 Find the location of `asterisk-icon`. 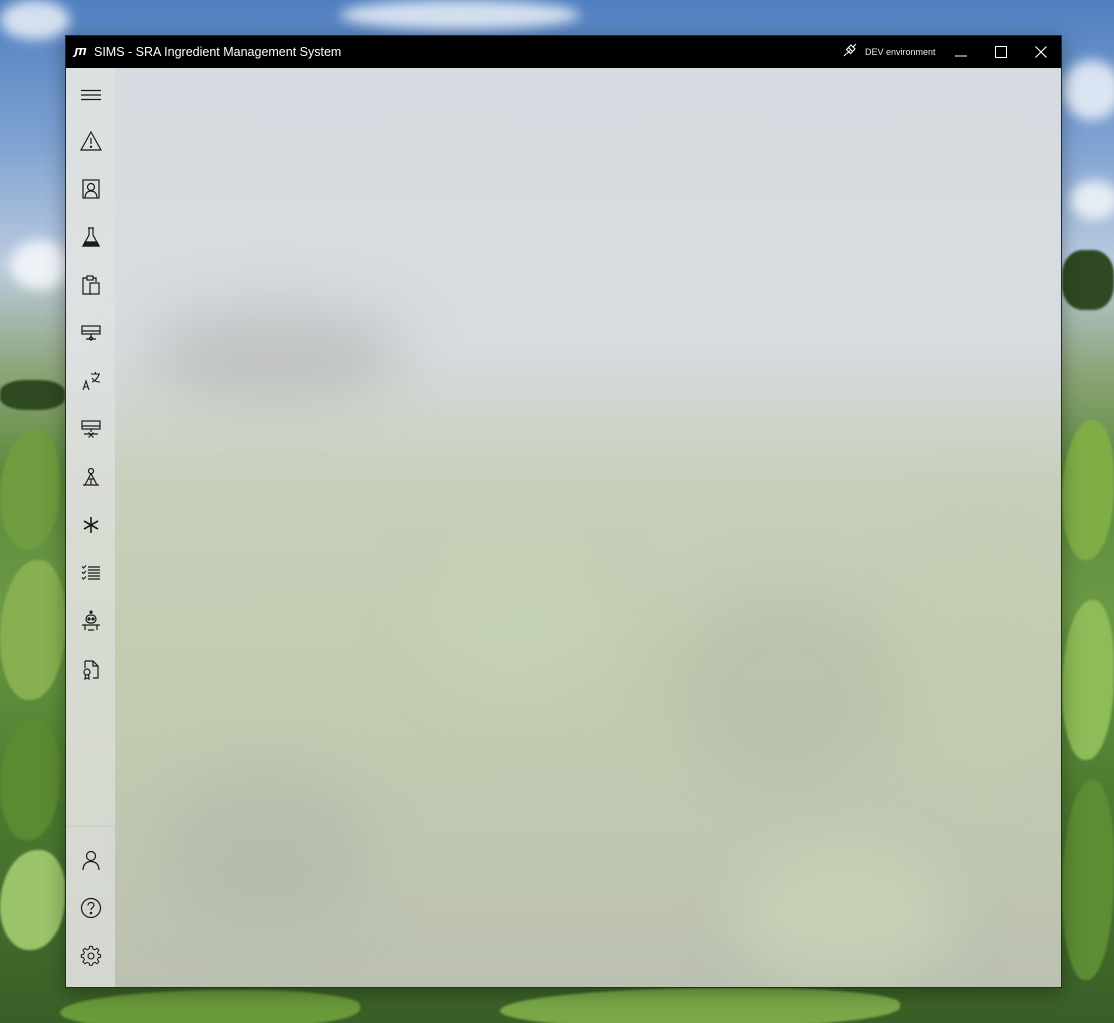

asterisk-icon is located at coordinates (90, 525).